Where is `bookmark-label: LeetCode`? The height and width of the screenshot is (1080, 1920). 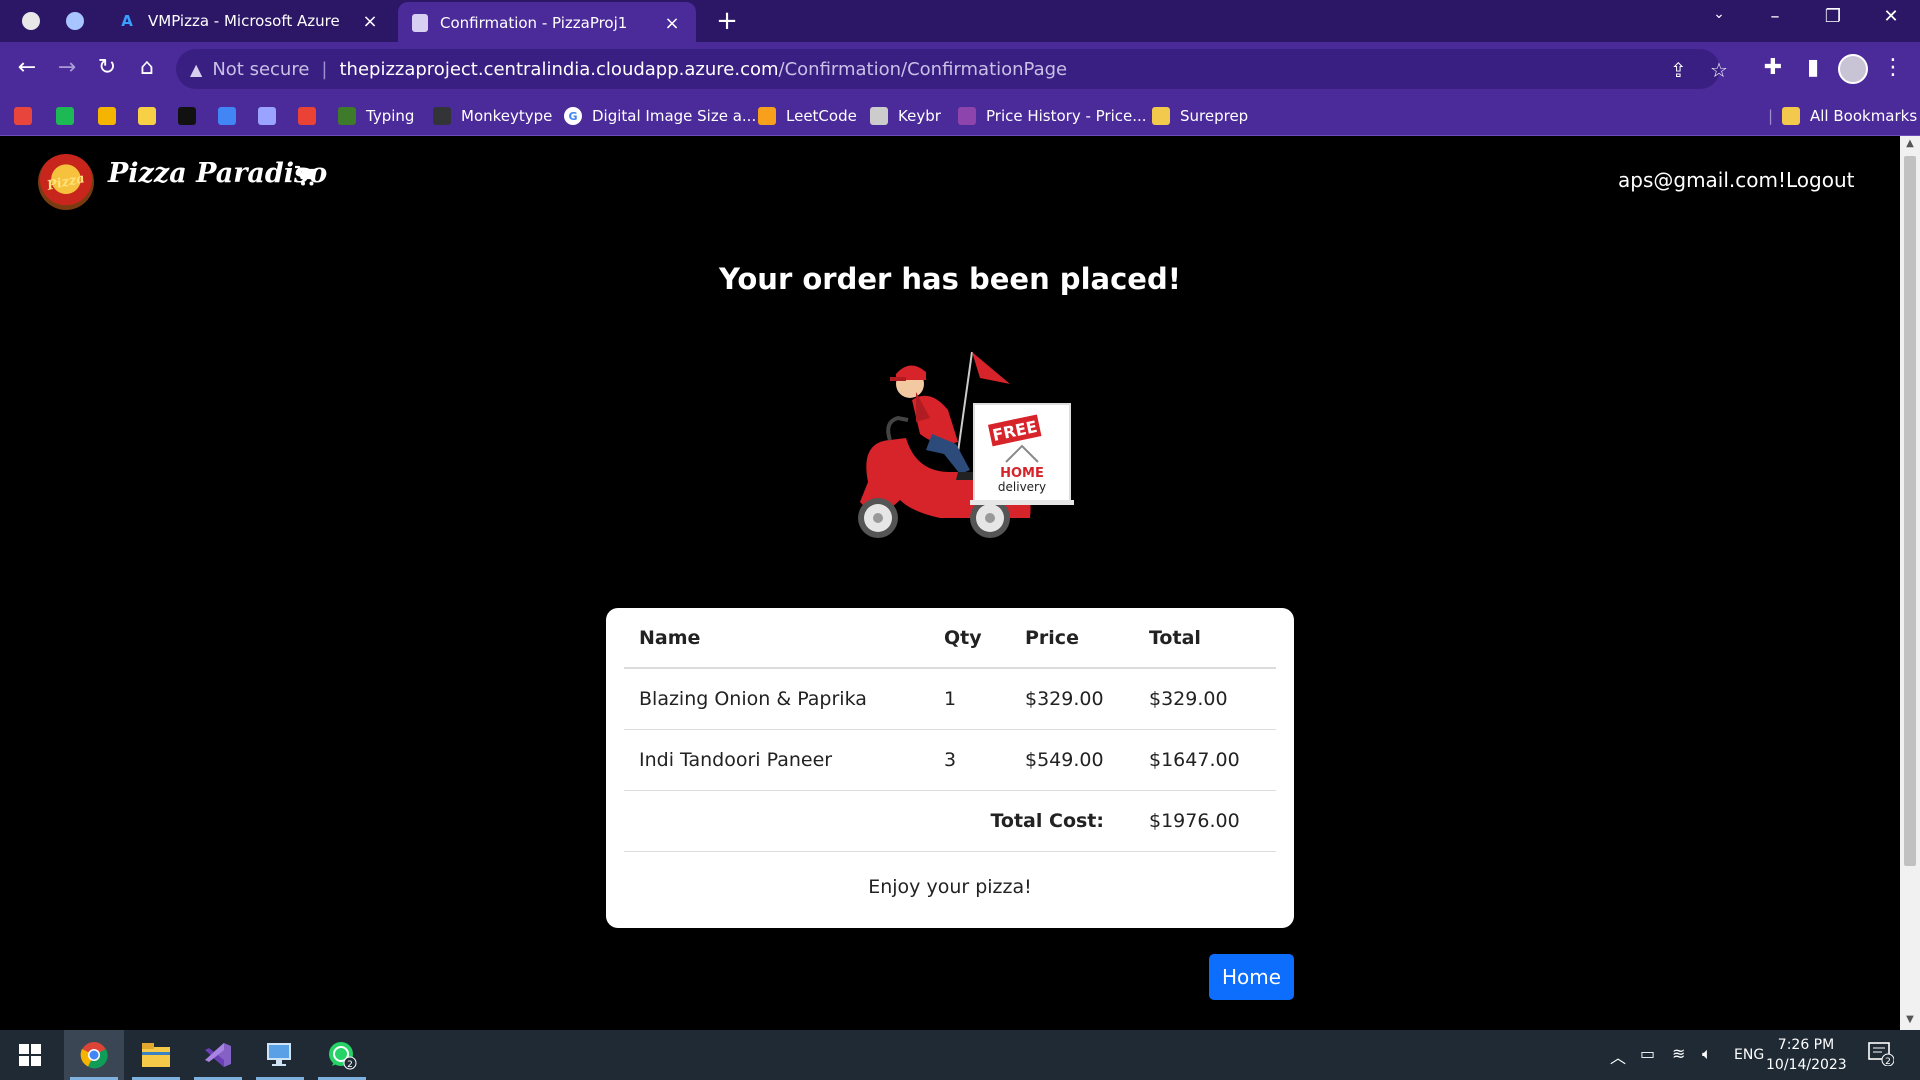 bookmark-label: LeetCode is located at coordinates (821, 116).